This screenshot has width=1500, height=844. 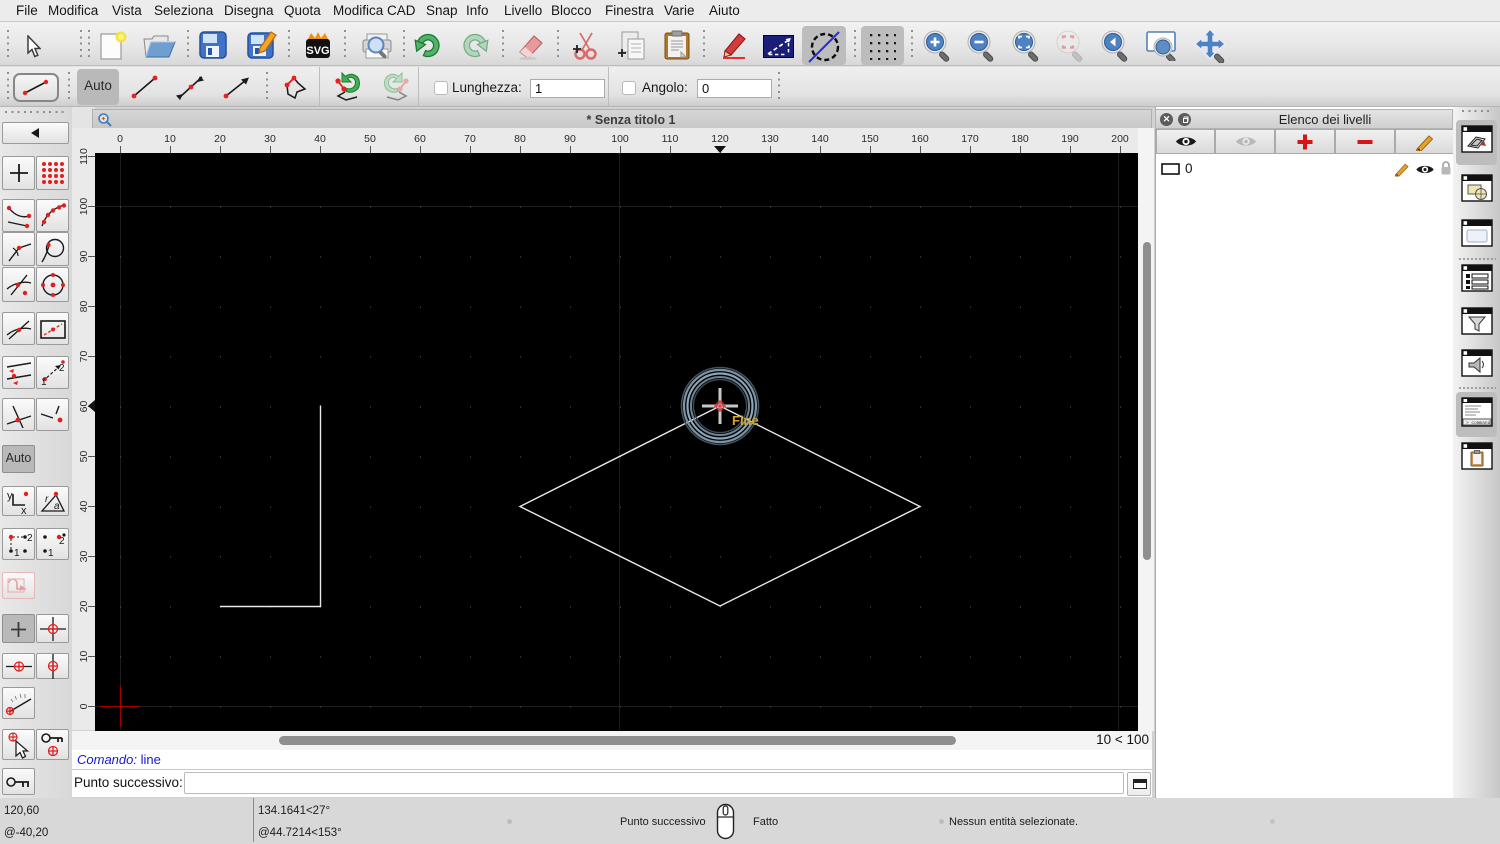 What do you see at coordinates (570, 139) in the screenshot?
I see `svg-text: 90` at bounding box center [570, 139].